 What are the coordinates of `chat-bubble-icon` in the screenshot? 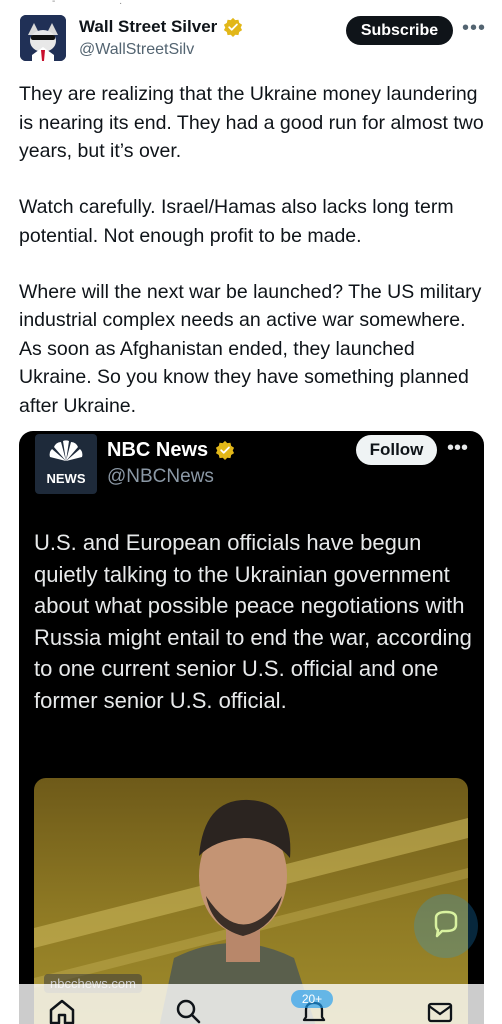 It's located at (446, 924).